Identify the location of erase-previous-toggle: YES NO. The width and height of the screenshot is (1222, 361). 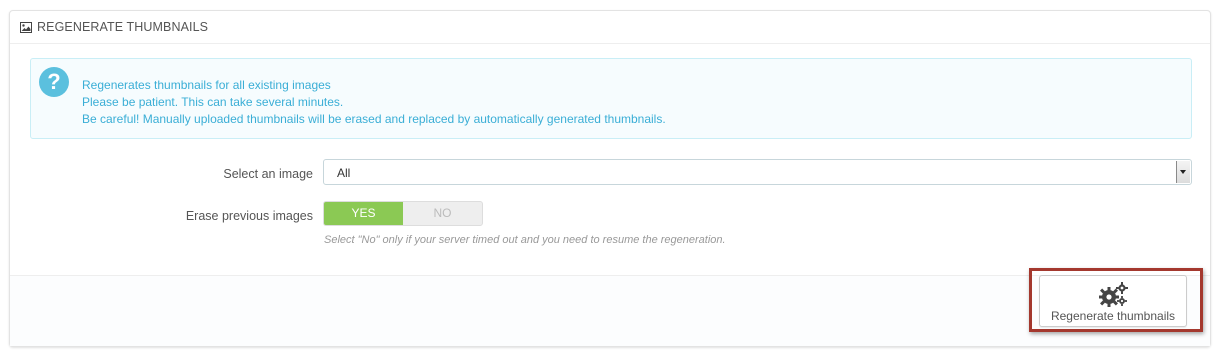
(403, 213).